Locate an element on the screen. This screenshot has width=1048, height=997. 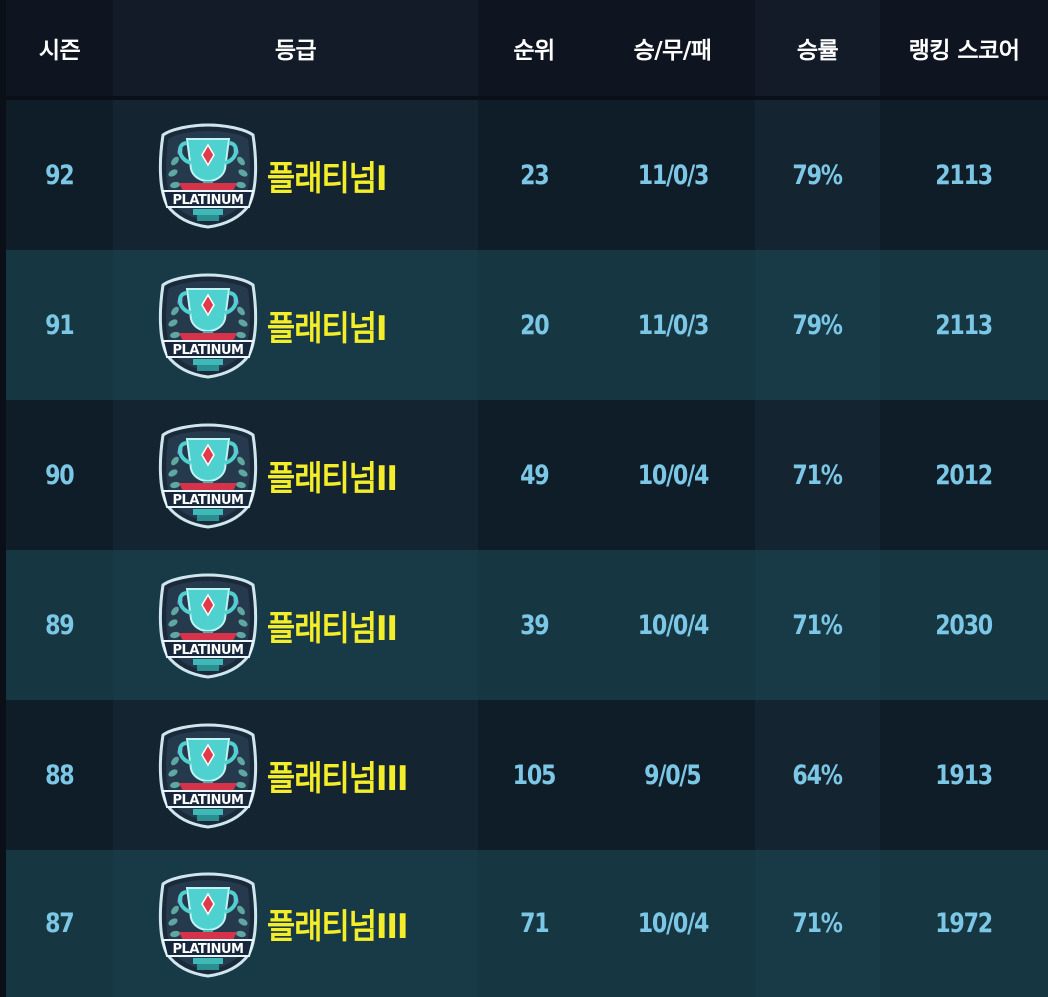
season-number: 89 is located at coordinates (60, 625).